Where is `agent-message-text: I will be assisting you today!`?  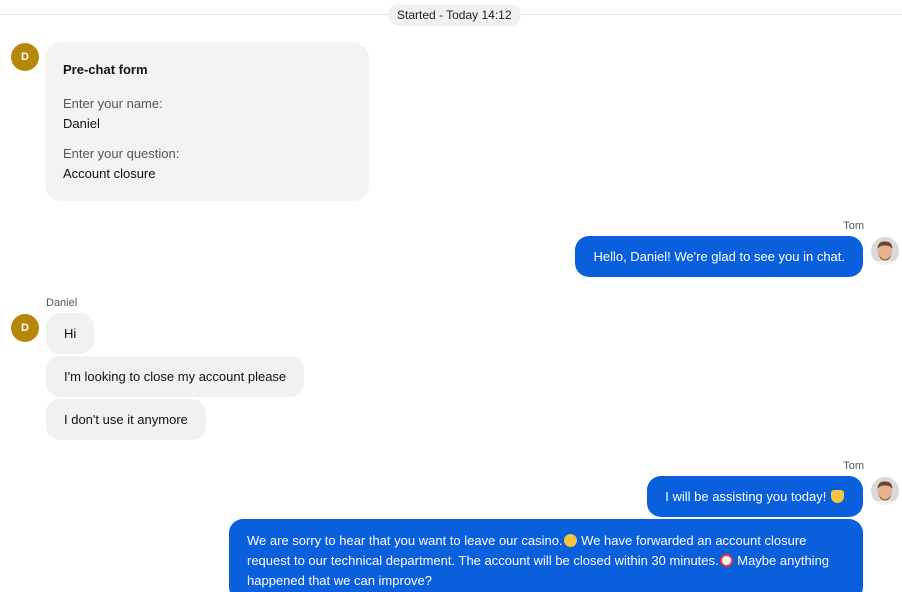
agent-message-text: I will be assisting you today! is located at coordinates (746, 496).